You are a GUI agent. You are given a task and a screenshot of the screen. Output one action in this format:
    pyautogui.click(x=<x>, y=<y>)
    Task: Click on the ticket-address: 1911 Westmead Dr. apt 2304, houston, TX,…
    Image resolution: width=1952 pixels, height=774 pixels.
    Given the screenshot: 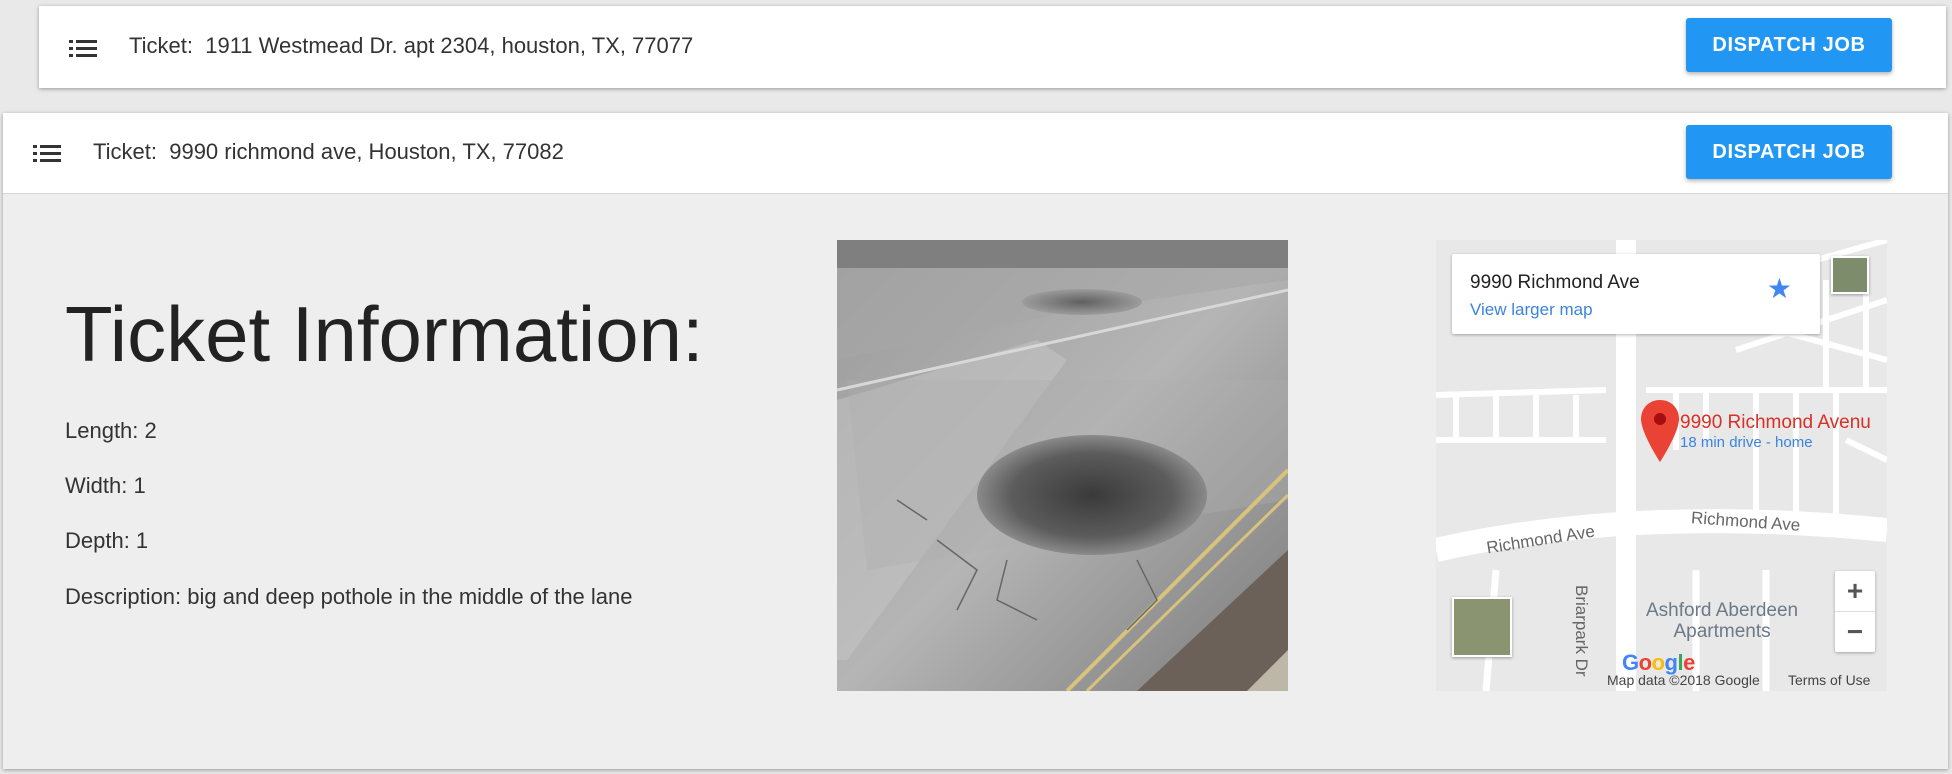 What is the action you would take?
    pyautogui.click(x=449, y=45)
    